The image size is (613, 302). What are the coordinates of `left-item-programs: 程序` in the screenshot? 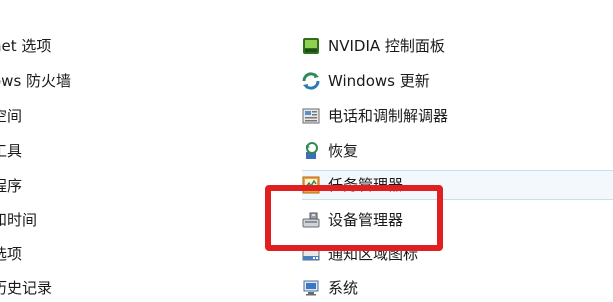 It's located at (11, 186).